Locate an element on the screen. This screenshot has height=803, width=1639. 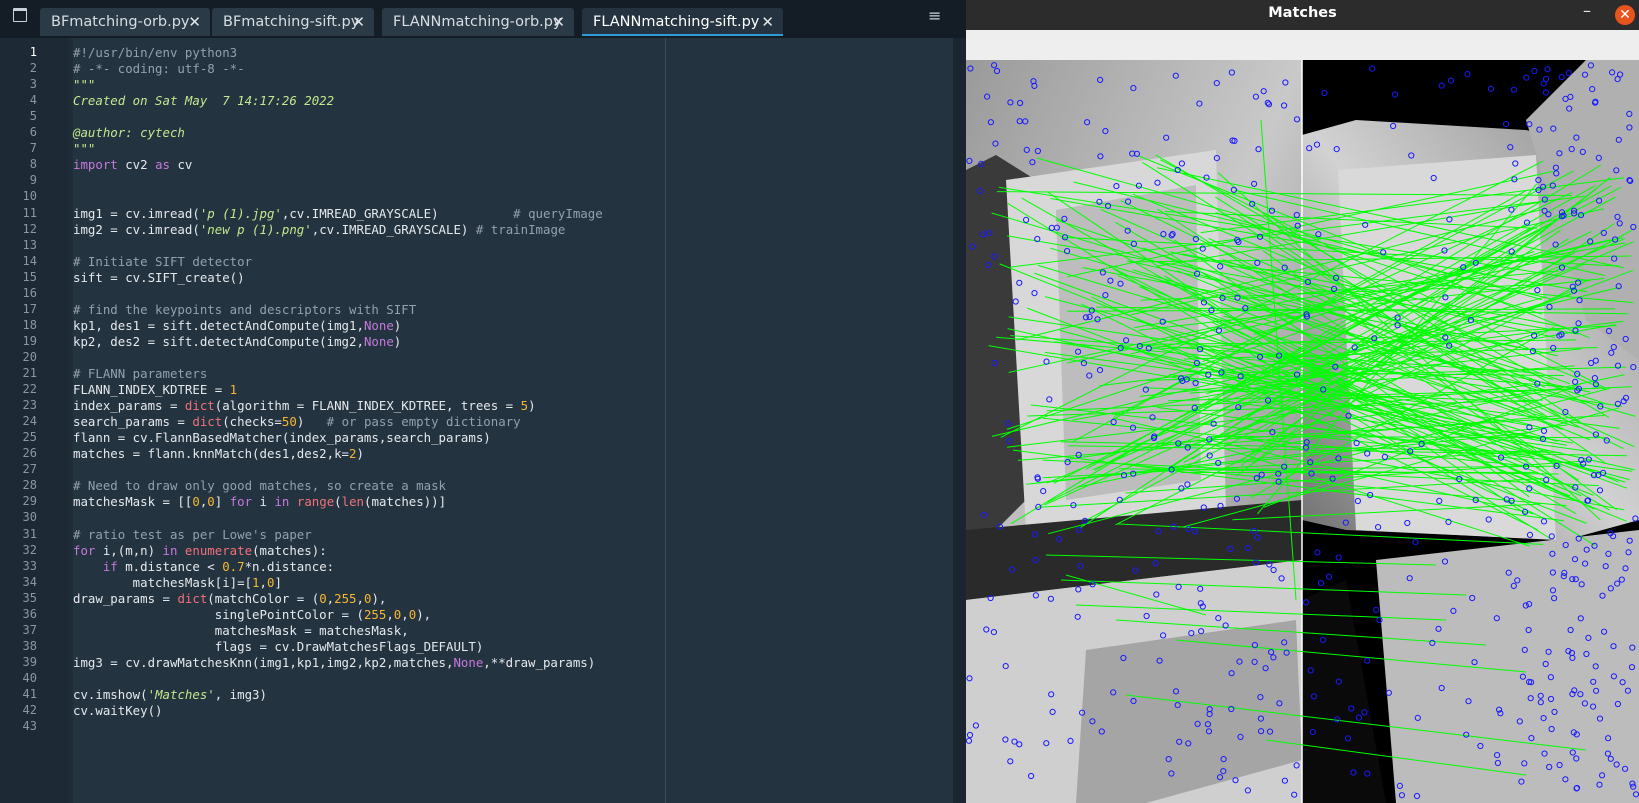
line-number: 38 is located at coordinates (29, 645).